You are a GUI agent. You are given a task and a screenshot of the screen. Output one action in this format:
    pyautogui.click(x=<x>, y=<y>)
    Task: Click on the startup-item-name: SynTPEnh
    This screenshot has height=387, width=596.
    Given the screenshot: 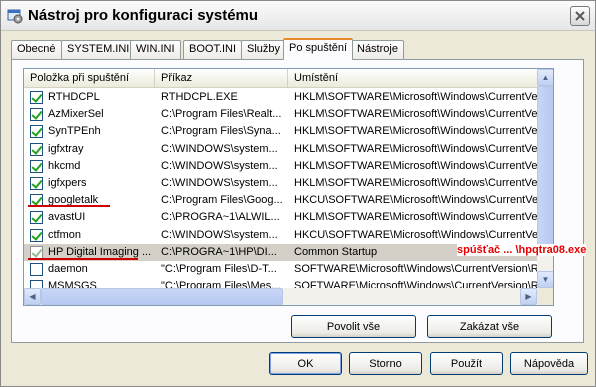 What is the action you would take?
    pyautogui.click(x=74, y=131)
    